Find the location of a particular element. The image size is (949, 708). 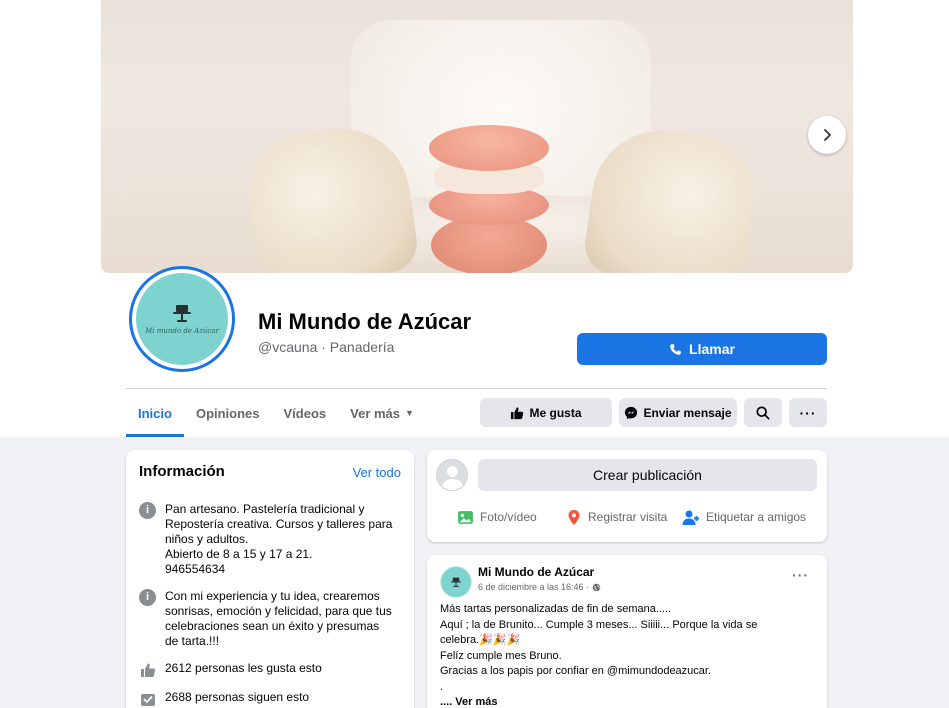

check-in-label: Registrar visita is located at coordinates (628, 517).